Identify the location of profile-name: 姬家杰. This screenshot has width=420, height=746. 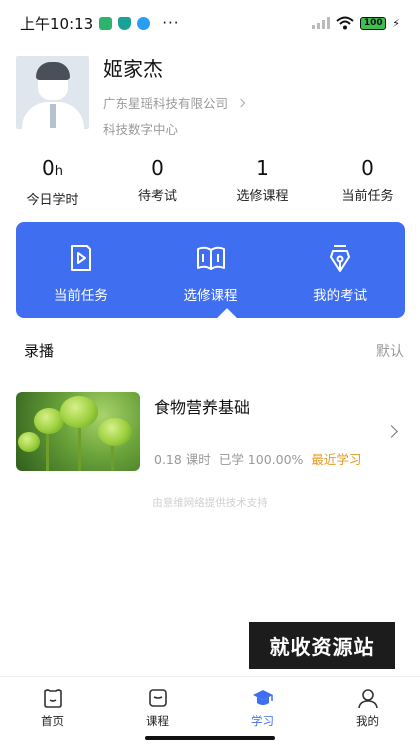
(133, 69).